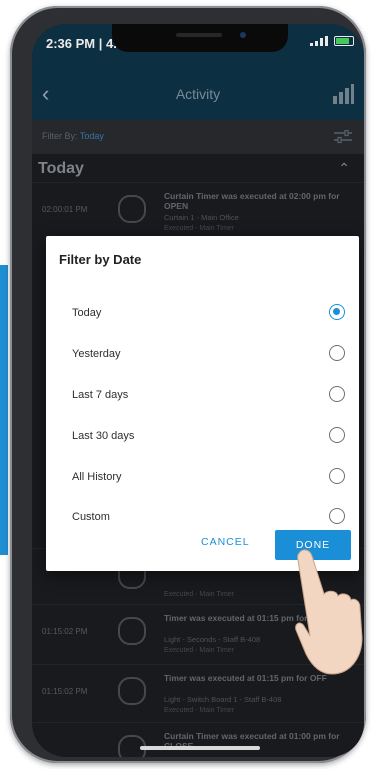 The height and width of the screenshot is (769, 378). Describe the element at coordinates (329, 612) in the screenshot. I see `pointing-hand-icon` at that location.